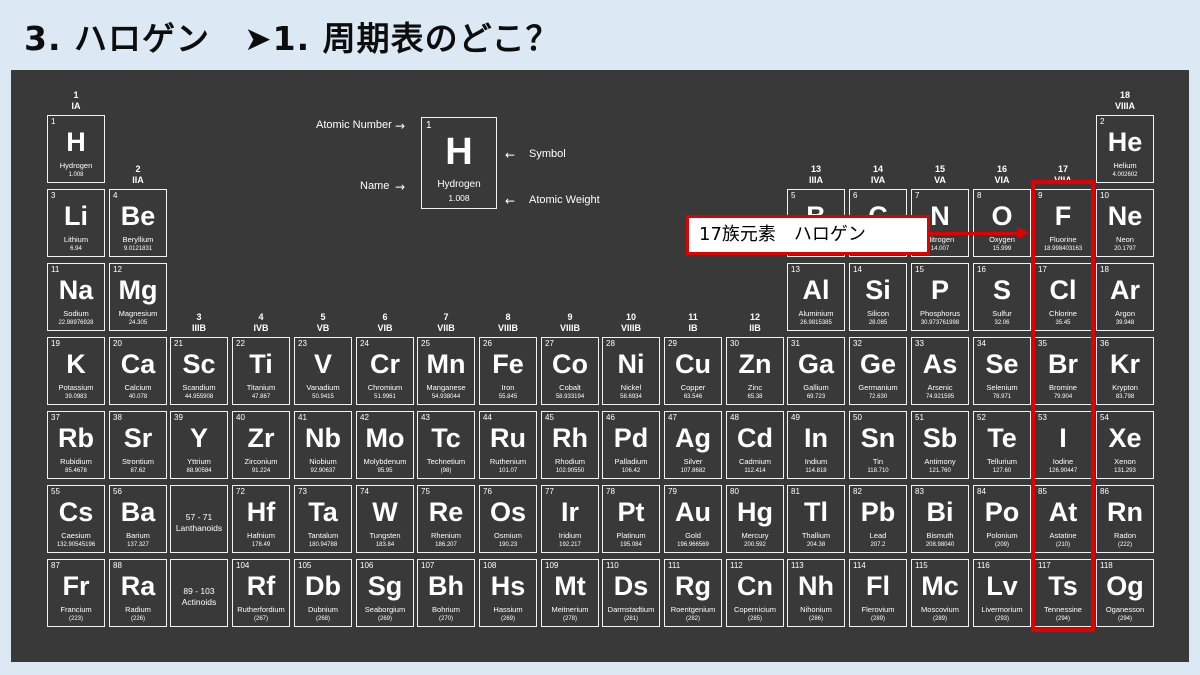 The width and height of the screenshot is (1200, 675). What do you see at coordinates (76, 461) in the screenshot?
I see `element-name: Rubidium` at bounding box center [76, 461].